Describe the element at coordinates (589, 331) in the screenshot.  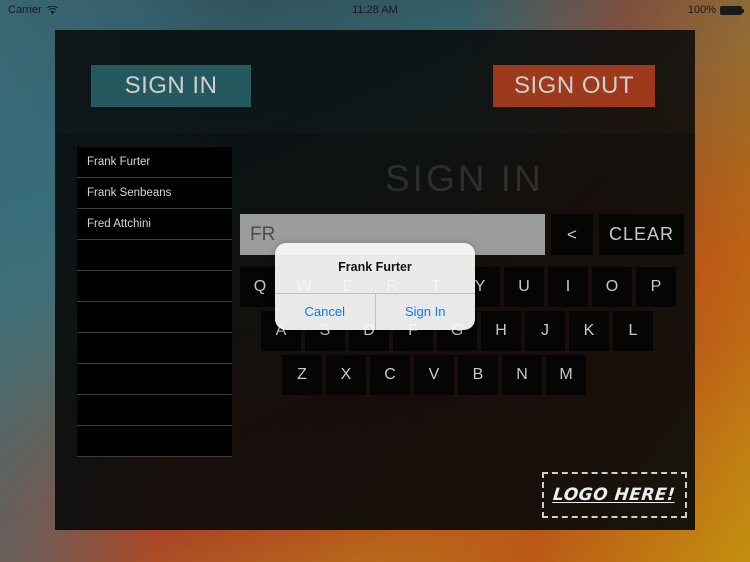
I see `key-k: K` at that location.